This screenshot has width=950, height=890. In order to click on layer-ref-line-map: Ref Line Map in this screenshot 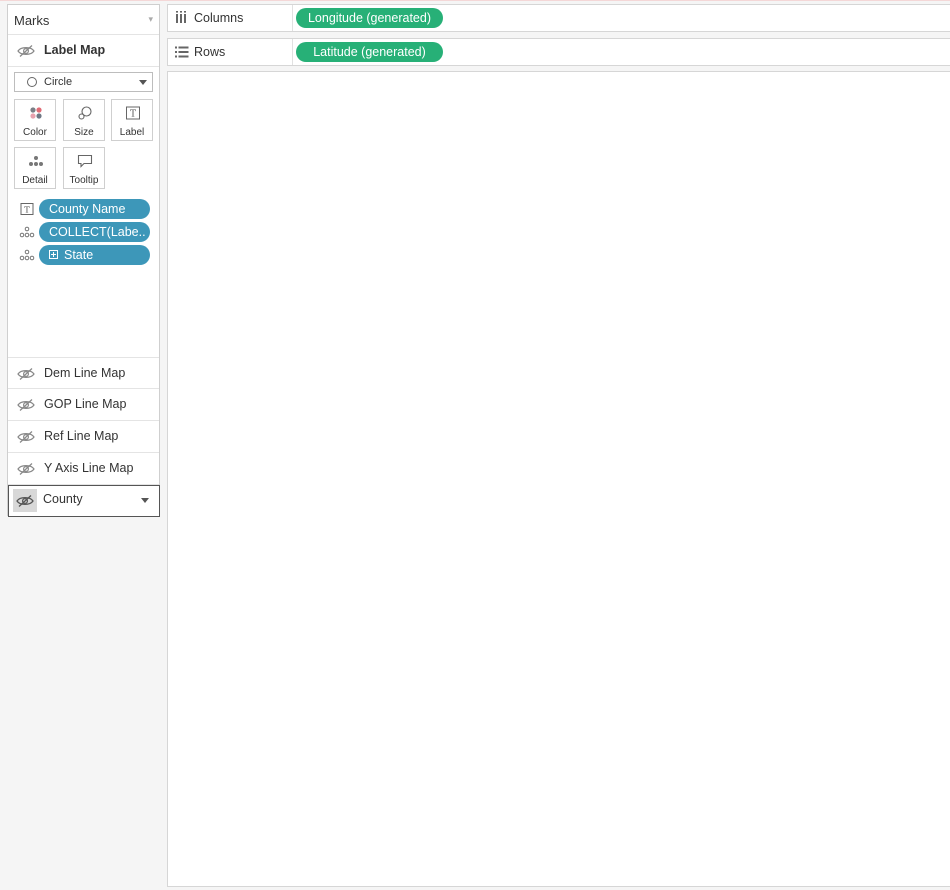, I will do `click(83, 437)`.